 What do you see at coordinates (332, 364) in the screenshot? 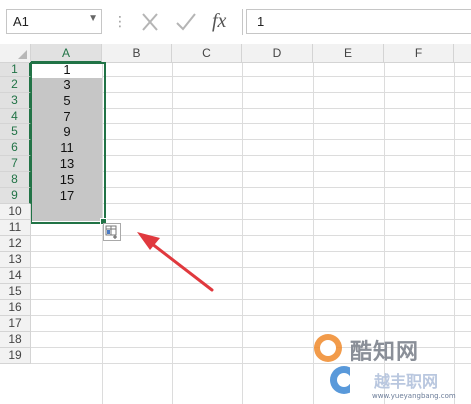
I see `logo-icon` at bounding box center [332, 364].